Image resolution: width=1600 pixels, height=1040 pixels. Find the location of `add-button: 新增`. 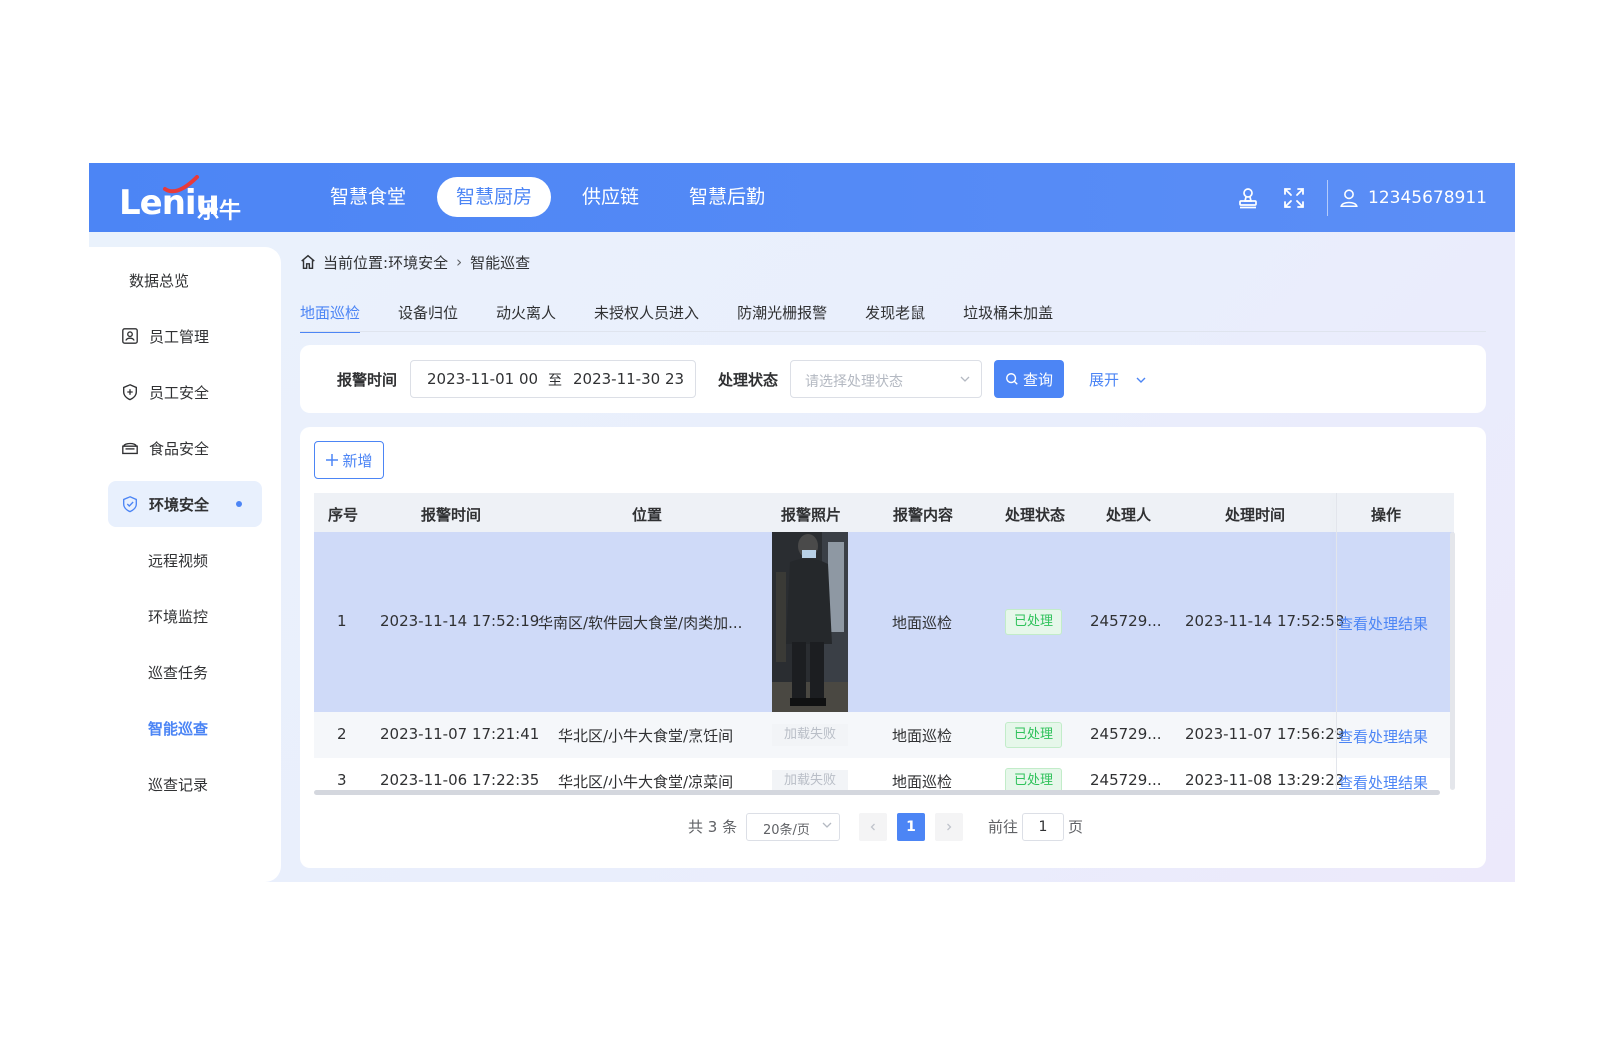

add-button: 新增 is located at coordinates (349, 460).